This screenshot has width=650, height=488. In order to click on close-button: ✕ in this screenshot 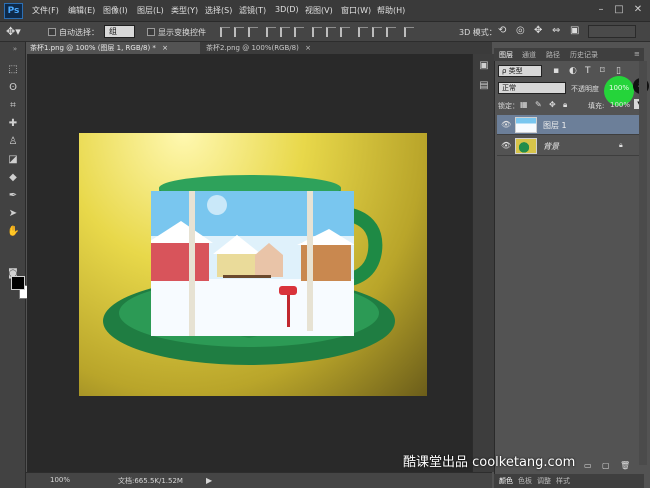, I will do `click(638, 10)`.